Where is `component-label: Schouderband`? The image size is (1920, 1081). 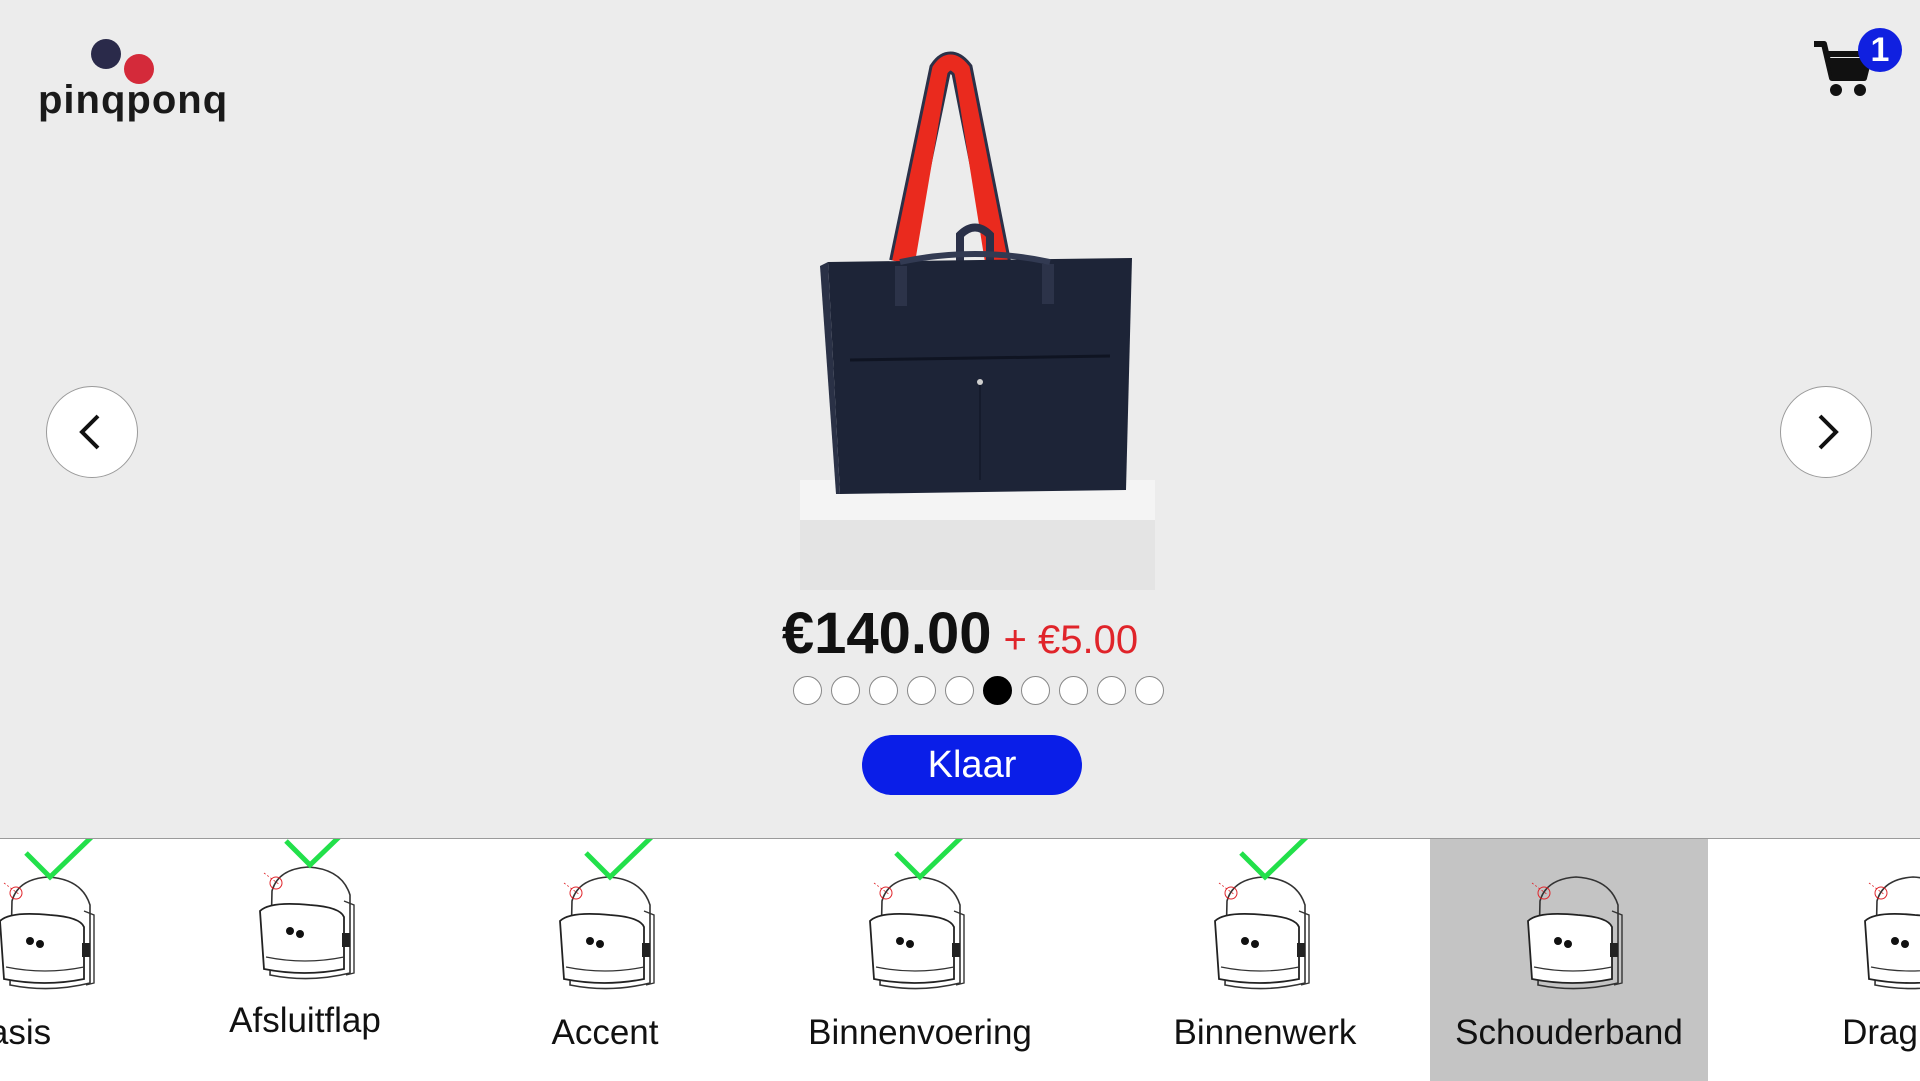
component-label: Schouderband is located at coordinates (1569, 1032).